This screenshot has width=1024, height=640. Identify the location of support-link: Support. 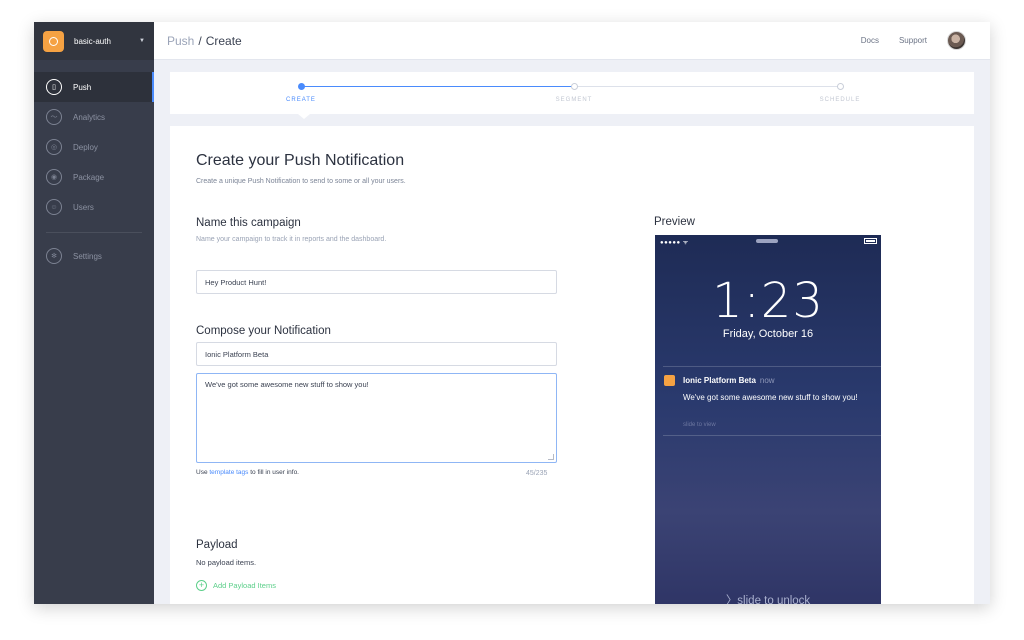
(913, 40).